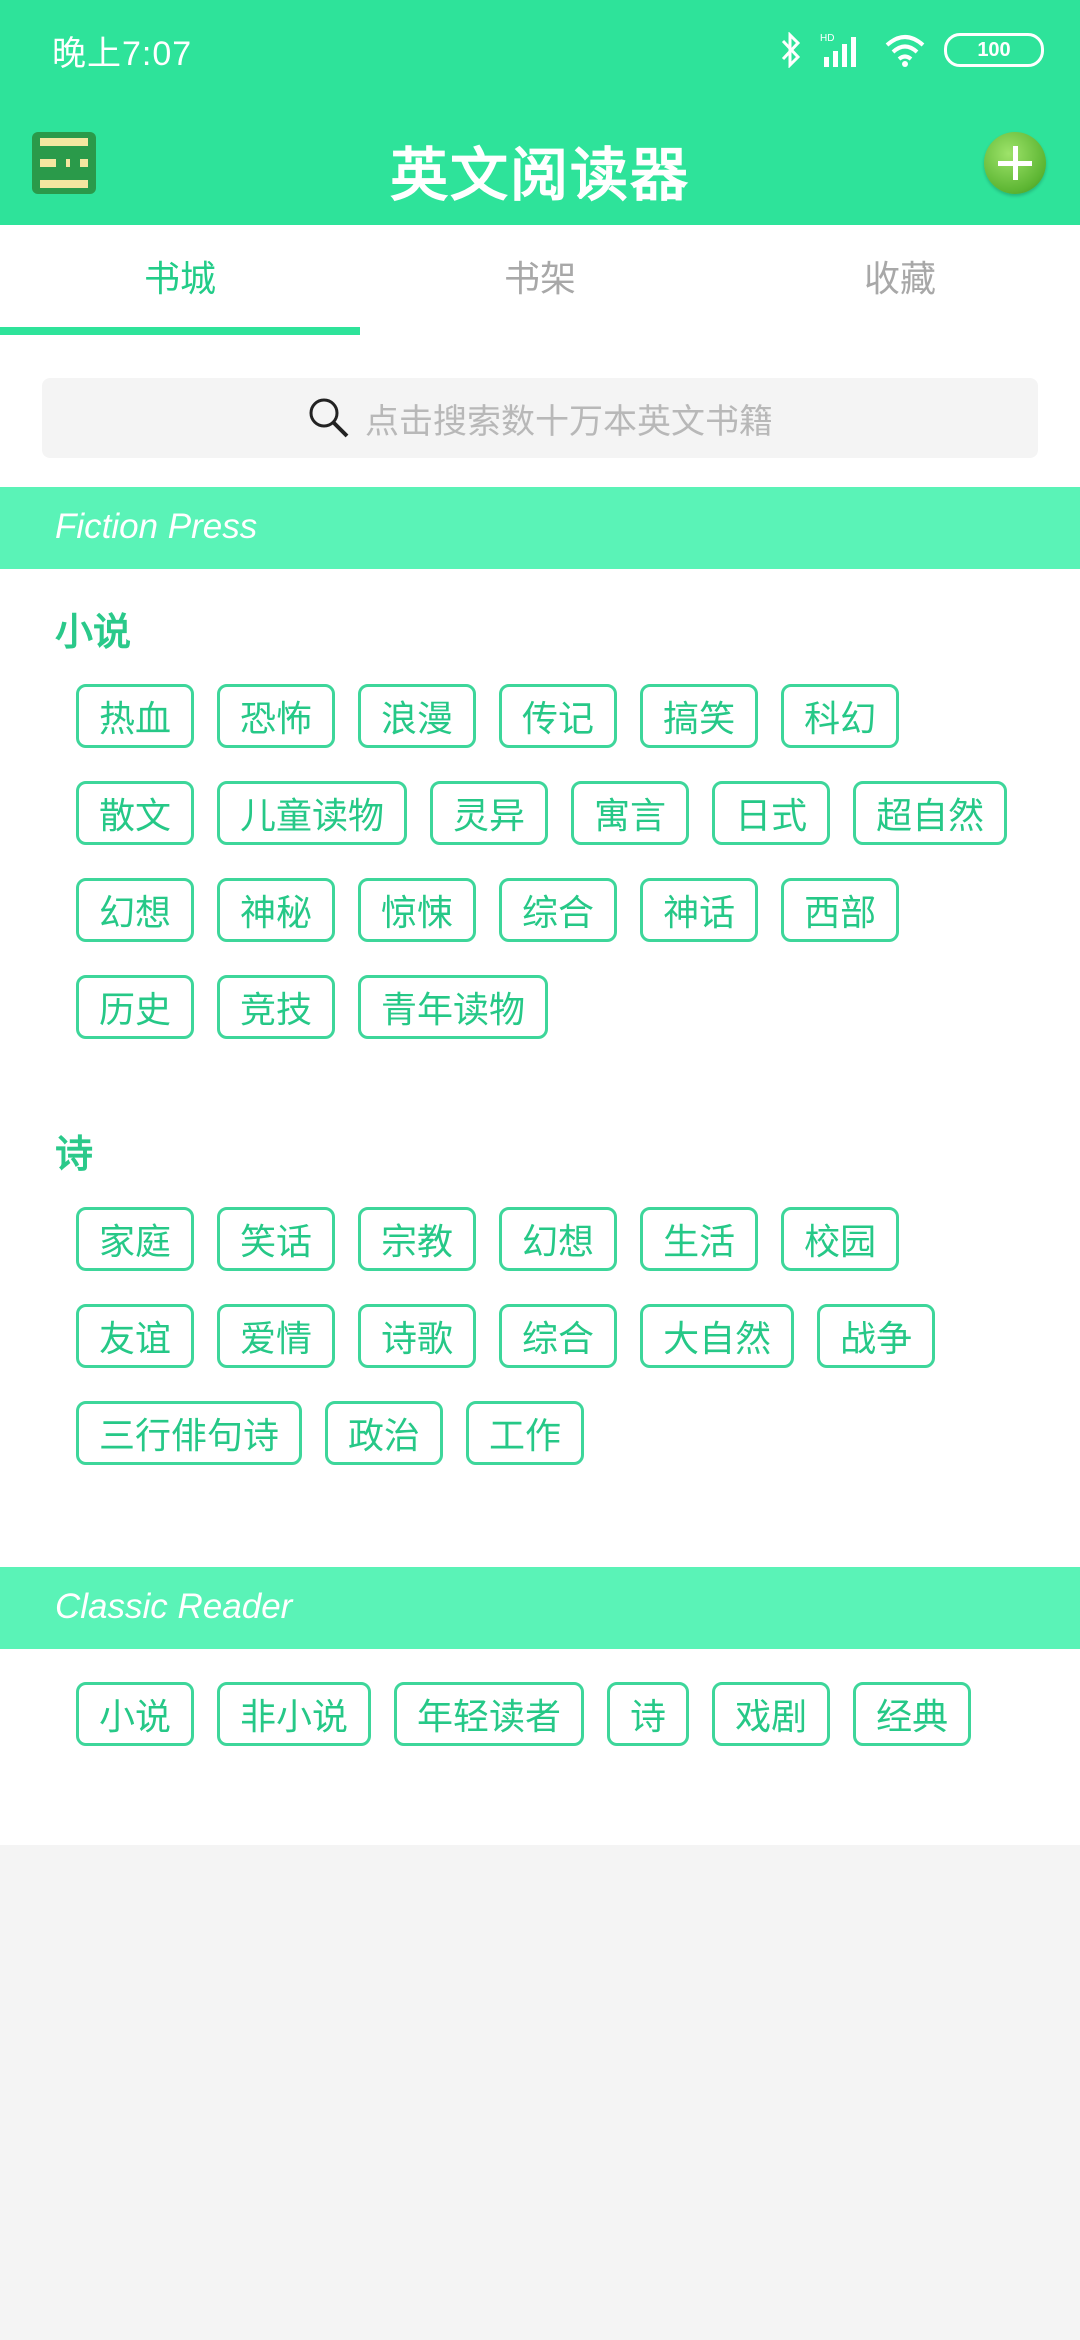 The height and width of the screenshot is (2340, 1080). I want to click on tab-bar: 书城 书架 收藏, so click(540, 280).